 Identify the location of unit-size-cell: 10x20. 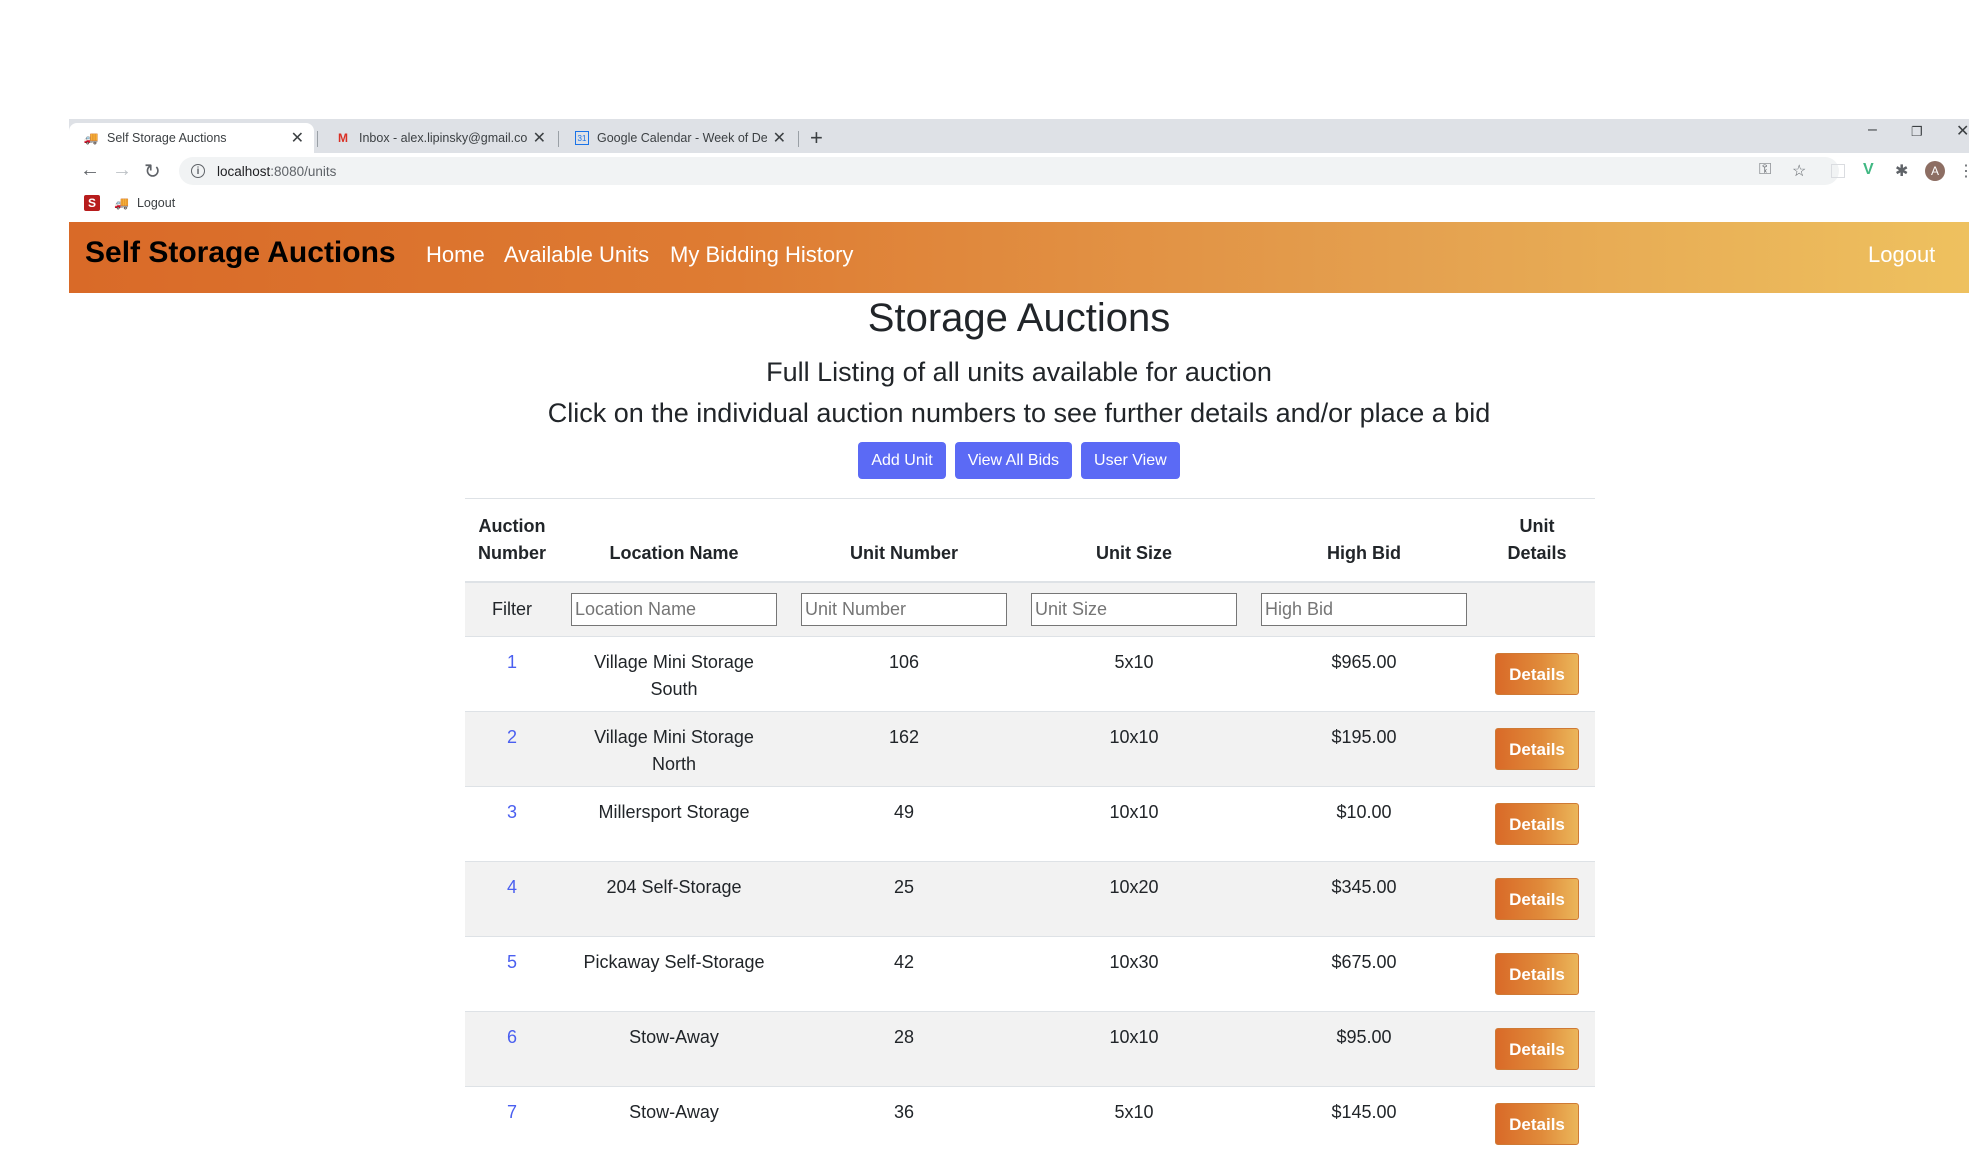
(1134, 899).